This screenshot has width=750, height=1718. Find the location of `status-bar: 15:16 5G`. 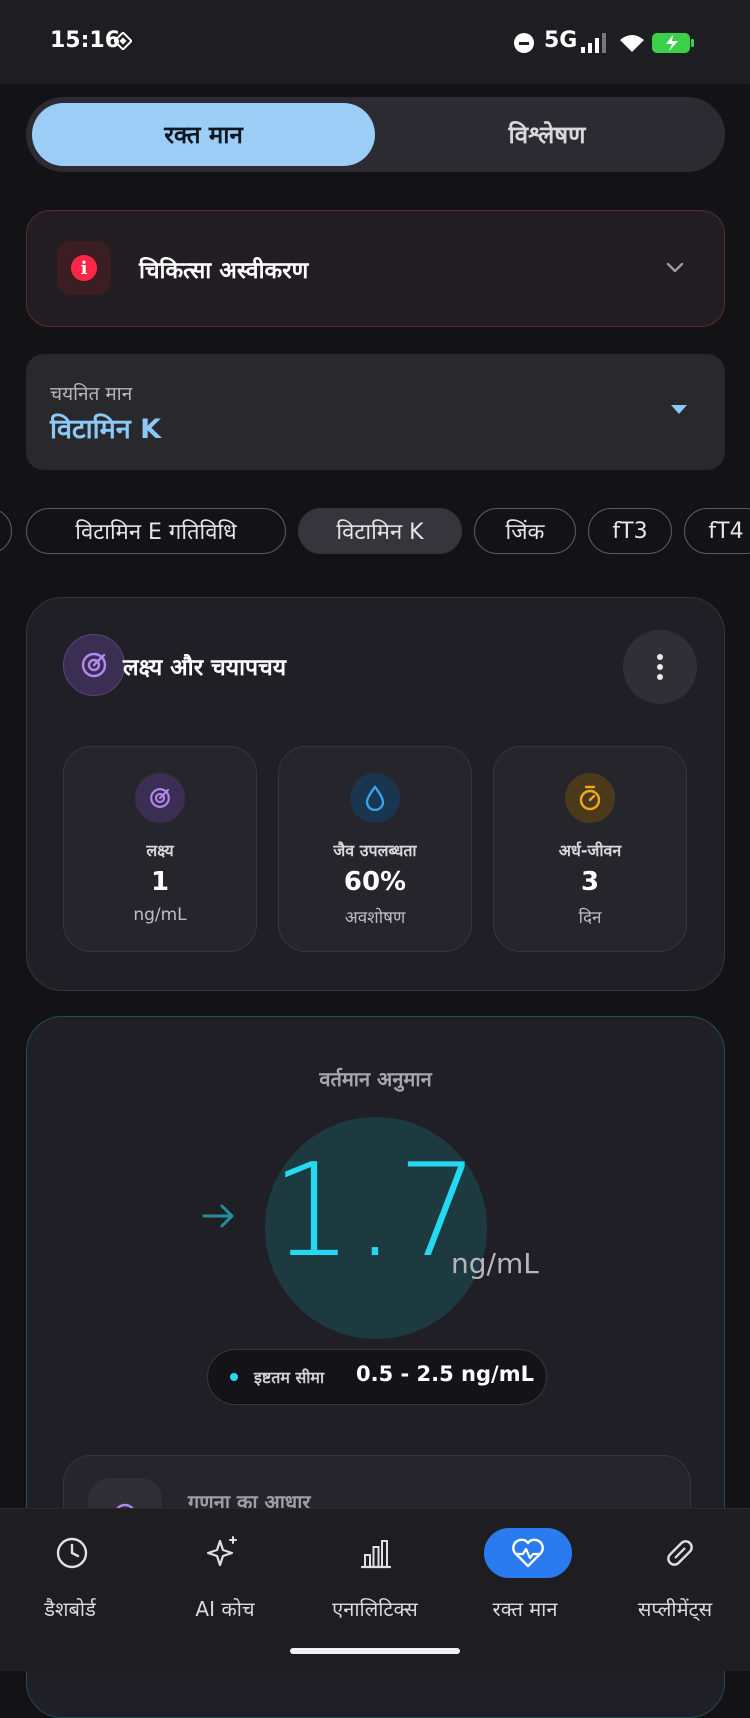

status-bar: 15:16 5G is located at coordinates (375, 42).